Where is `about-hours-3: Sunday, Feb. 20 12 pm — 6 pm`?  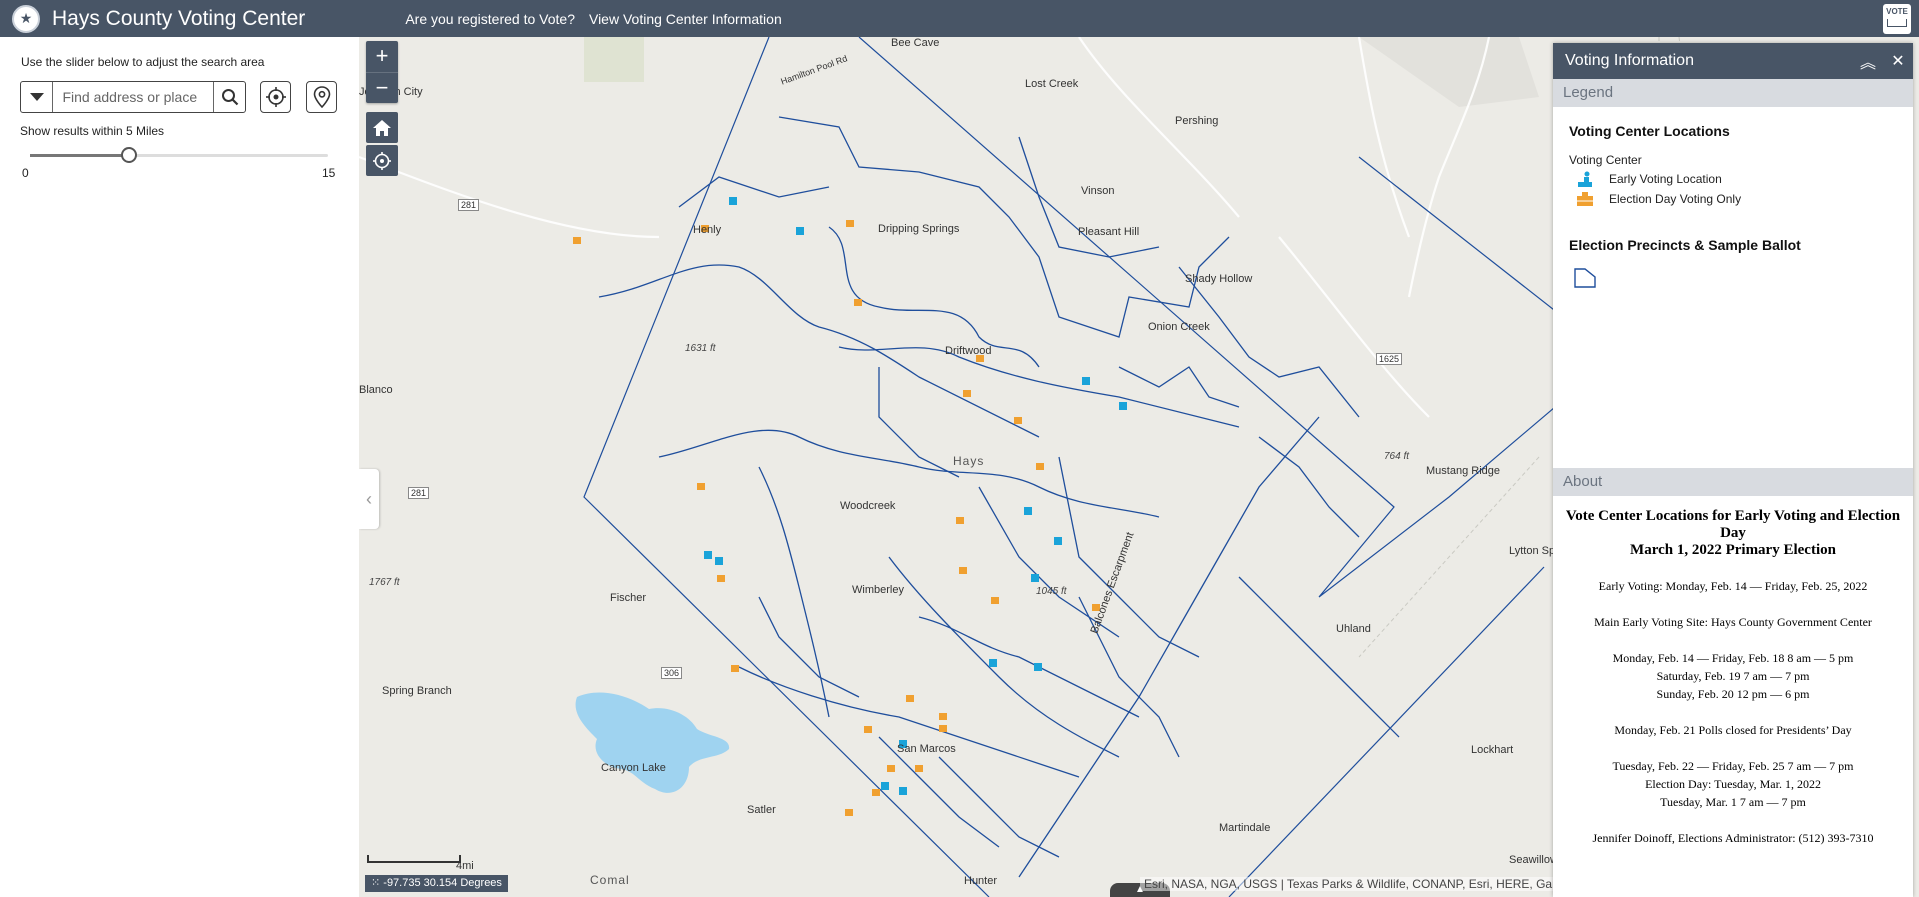
about-hours-3: Sunday, Feb. 20 12 pm — 6 pm is located at coordinates (1733, 694).